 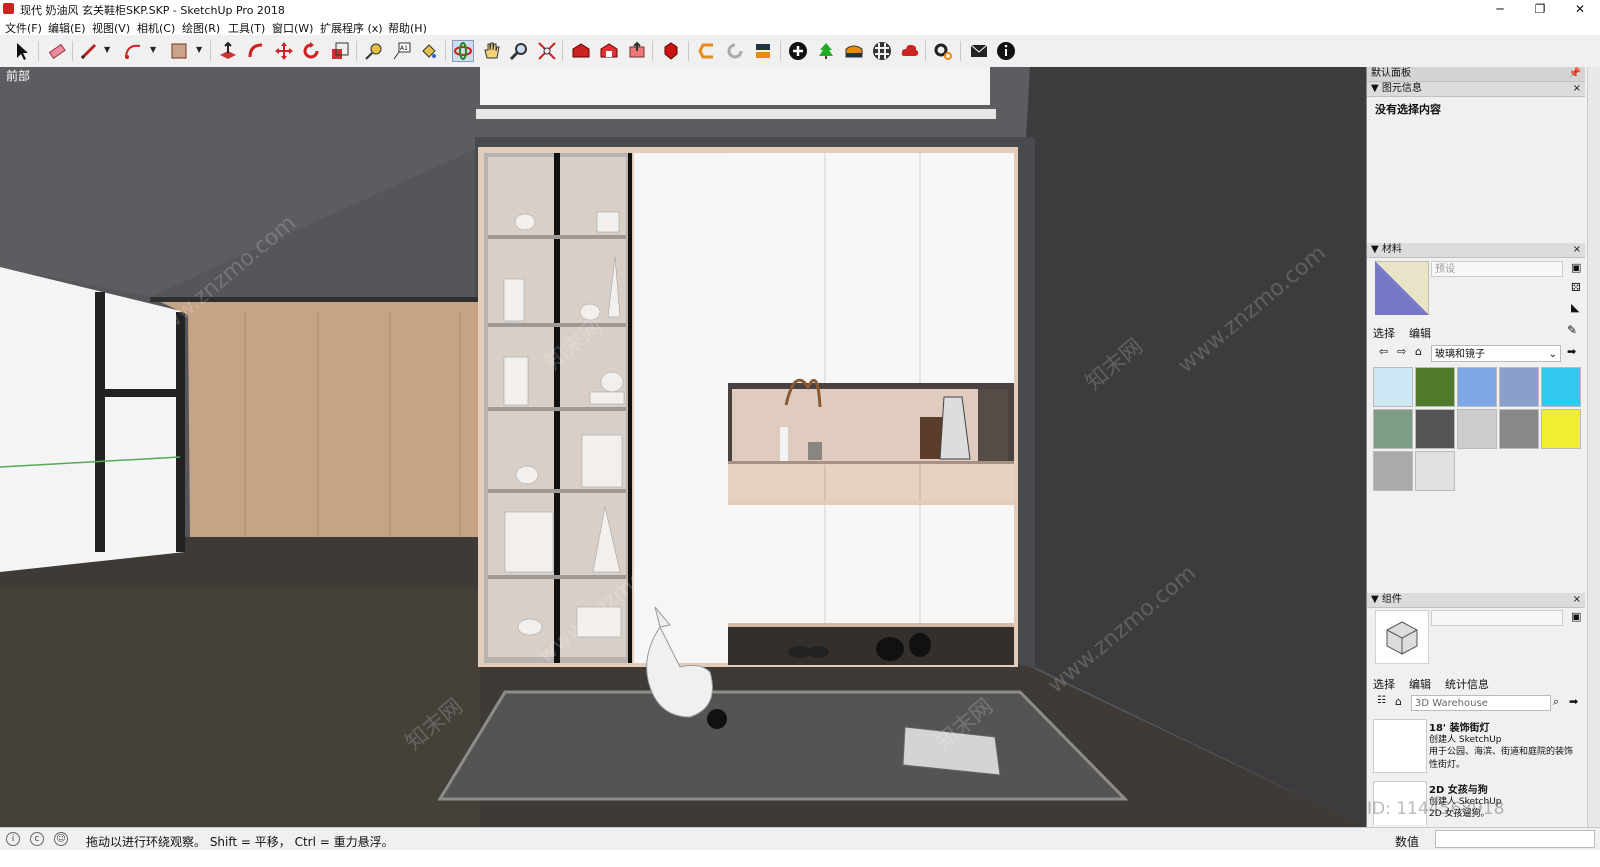 What do you see at coordinates (57, 51) in the screenshot?
I see `eraser-tool-icon` at bounding box center [57, 51].